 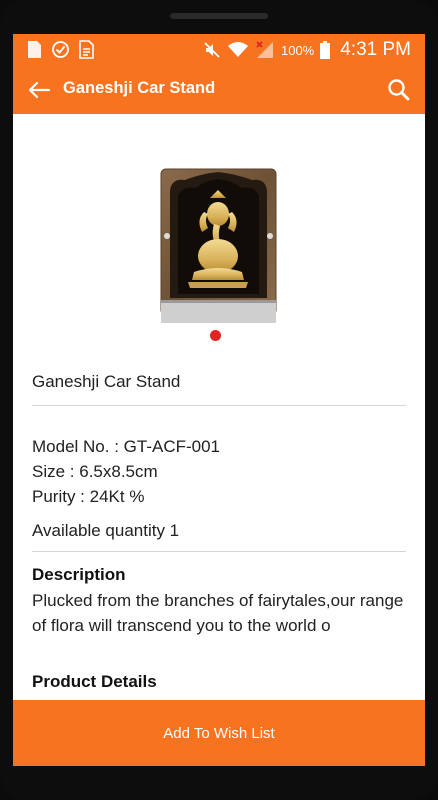 What do you see at coordinates (86, 49) in the screenshot?
I see `document-icon` at bounding box center [86, 49].